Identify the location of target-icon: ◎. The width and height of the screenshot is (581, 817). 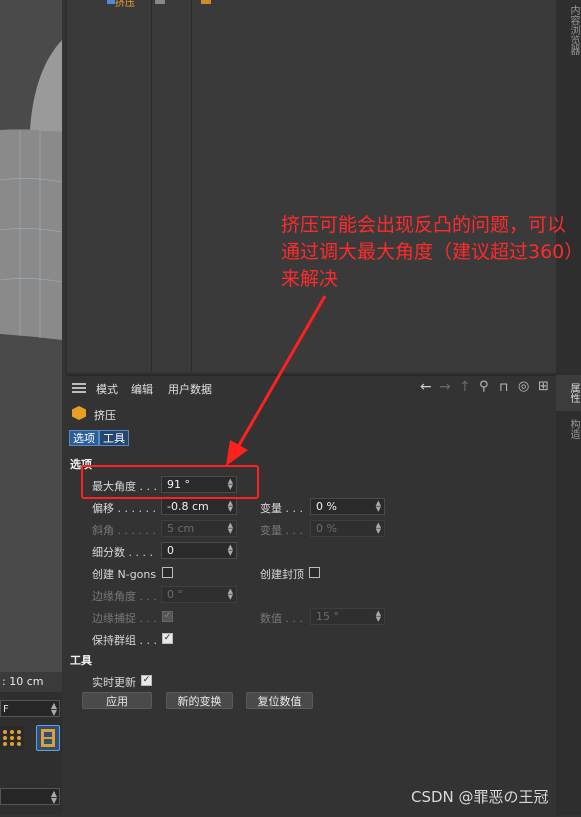
(523, 387).